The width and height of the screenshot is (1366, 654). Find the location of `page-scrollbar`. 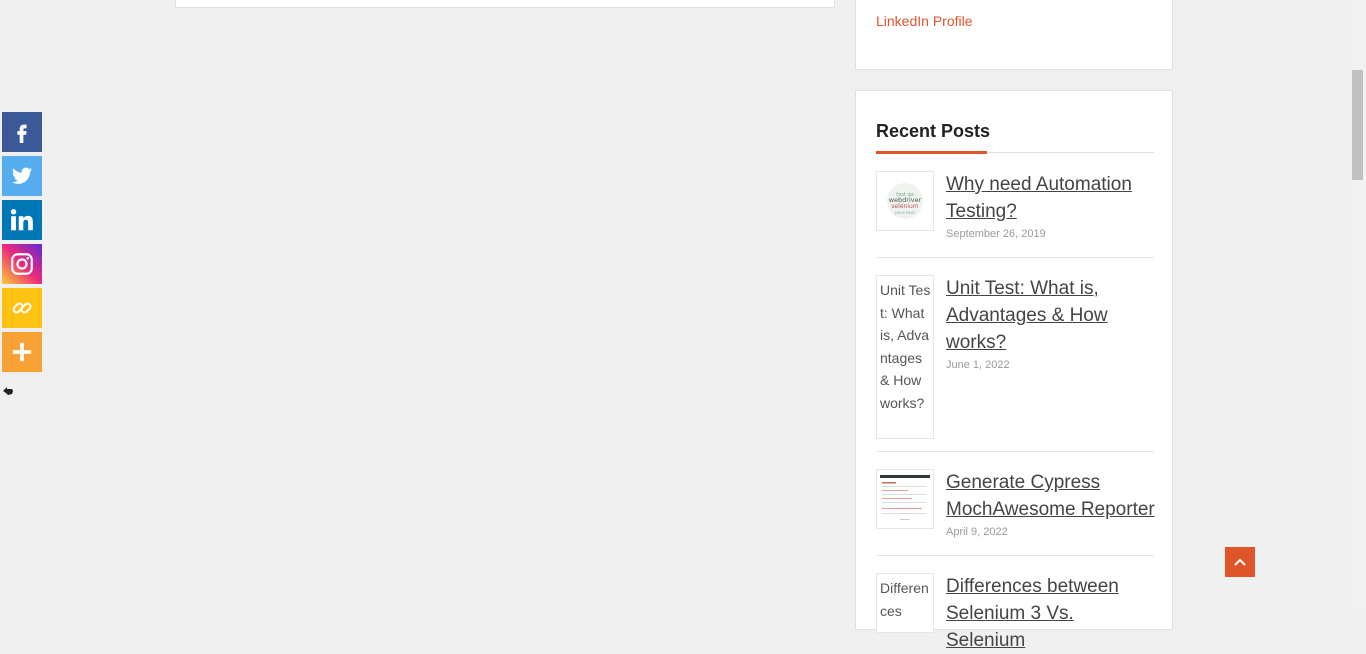

page-scrollbar is located at coordinates (1357, 306).